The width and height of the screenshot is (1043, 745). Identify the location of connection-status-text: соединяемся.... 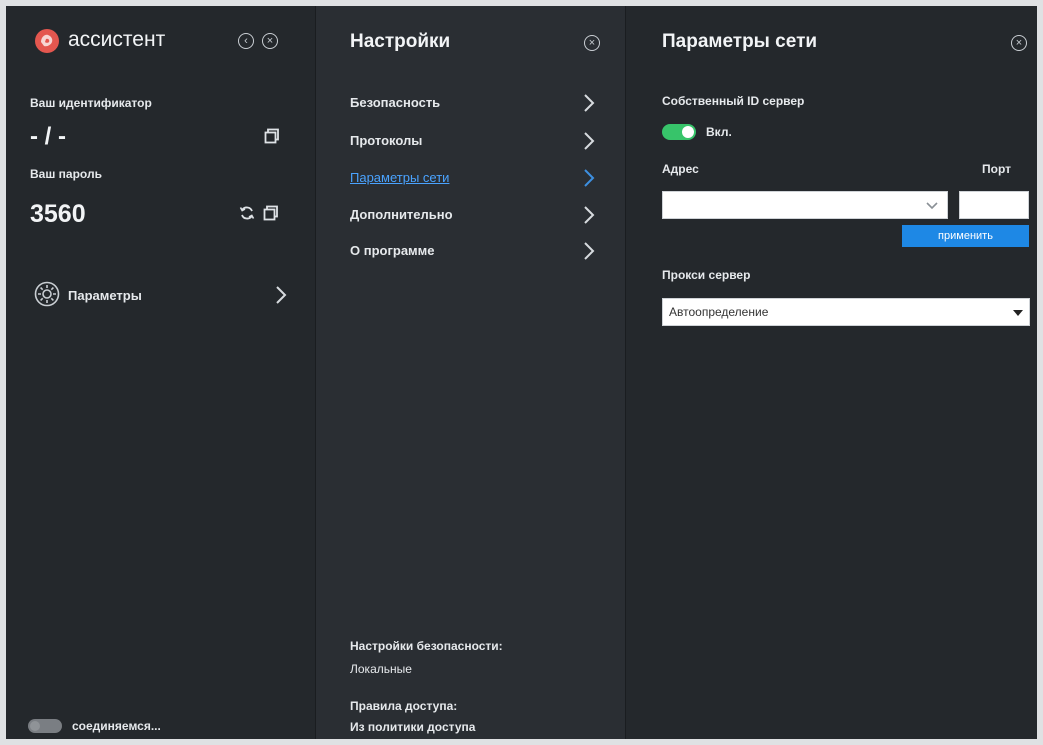
(116, 726).